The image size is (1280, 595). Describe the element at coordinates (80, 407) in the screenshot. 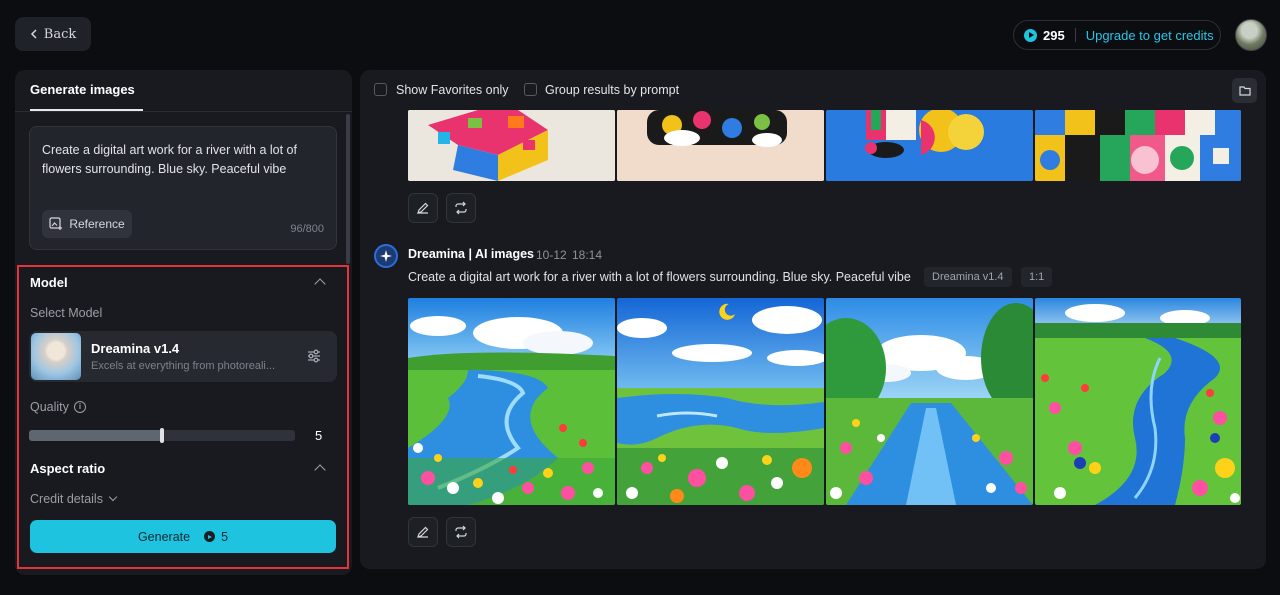

I see `info-icon: i` at that location.